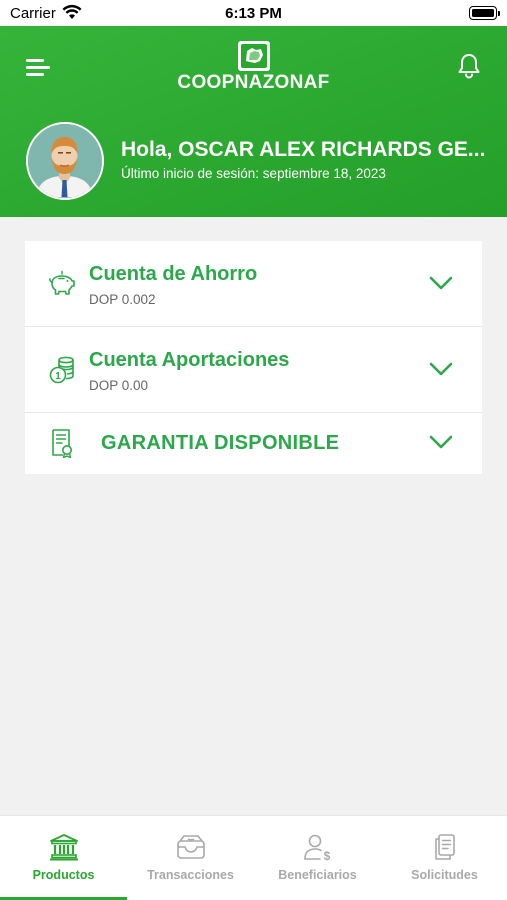  What do you see at coordinates (61, 370) in the screenshot?
I see `coins-icon: 1` at bounding box center [61, 370].